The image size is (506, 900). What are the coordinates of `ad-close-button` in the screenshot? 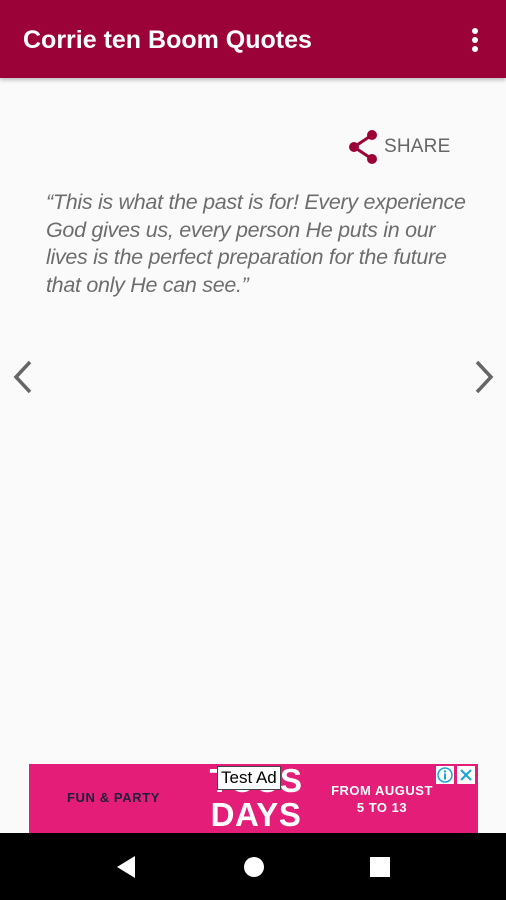 It's located at (466, 775).